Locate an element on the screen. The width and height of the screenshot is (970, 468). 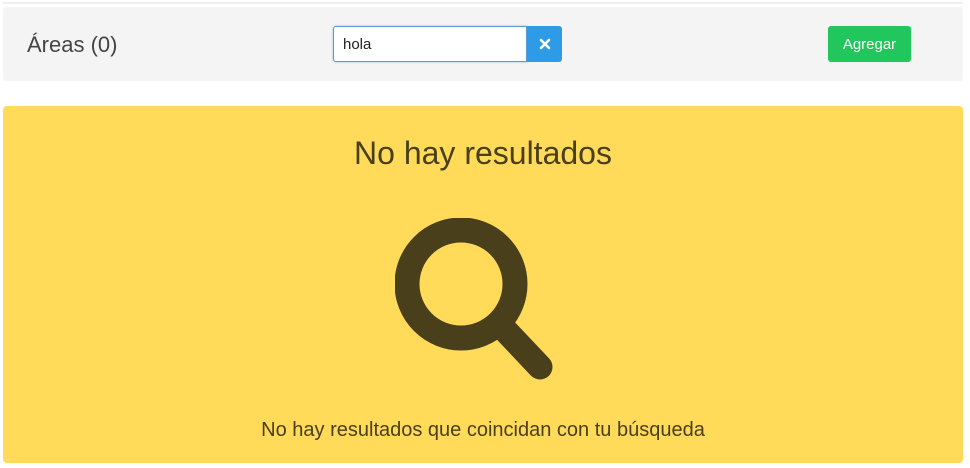
top-divider is located at coordinates (483, 3).